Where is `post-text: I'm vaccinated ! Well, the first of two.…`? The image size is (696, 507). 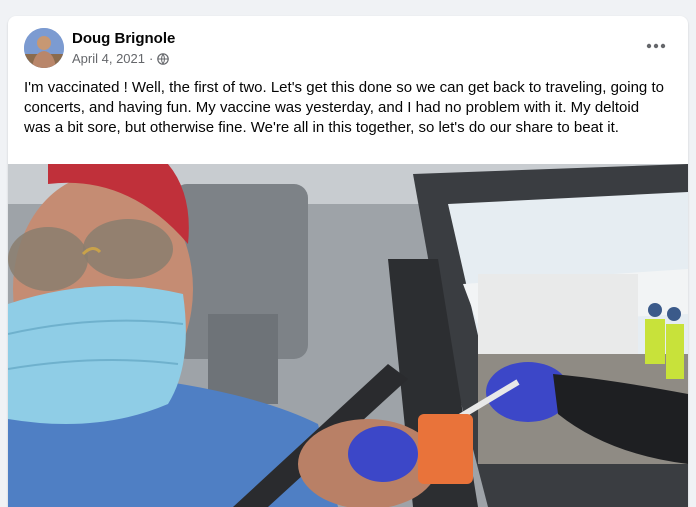
post-text: I'm vaccinated ! Well, the first of two.… is located at coordinates (344, 107).